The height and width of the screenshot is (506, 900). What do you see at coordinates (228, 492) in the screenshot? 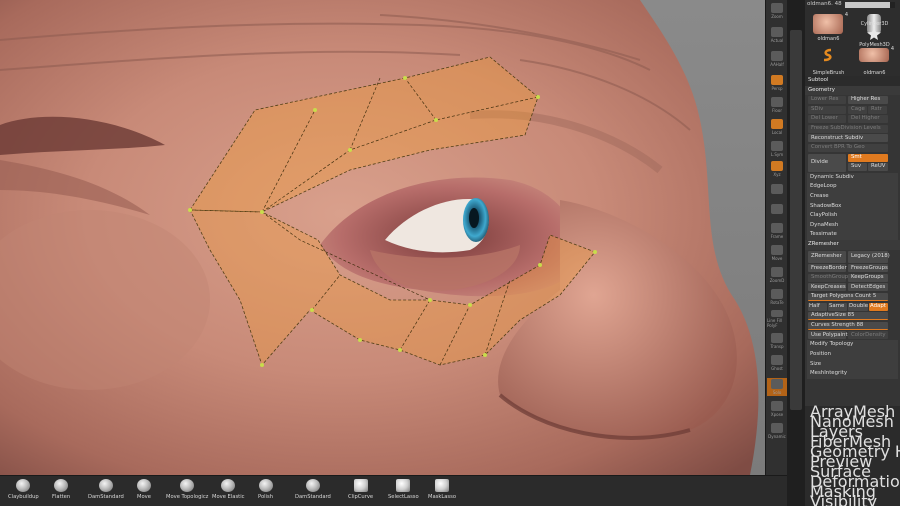
I see `brush-move-elastic: Move Elastic` at bounding box center [228, 492].